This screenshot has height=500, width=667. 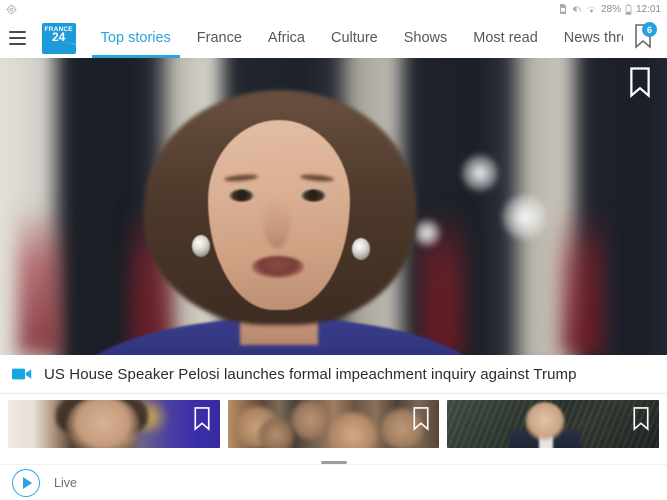 I want to click on battery-icon, so click(x=628, y=9).